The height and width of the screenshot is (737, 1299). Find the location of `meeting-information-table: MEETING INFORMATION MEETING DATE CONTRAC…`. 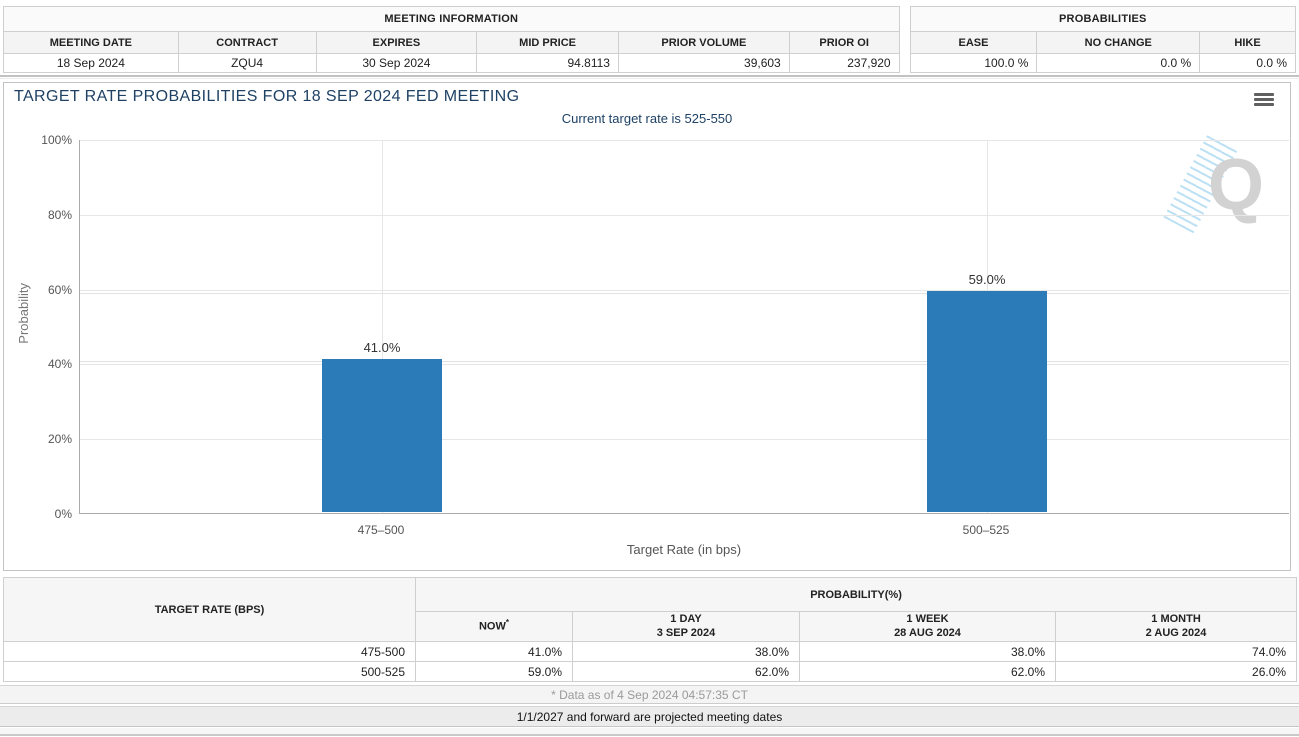

meeting-information-table: MEETING INFORMATION MEETING DATE CONTRAC… is located at coordinates (451, 39).